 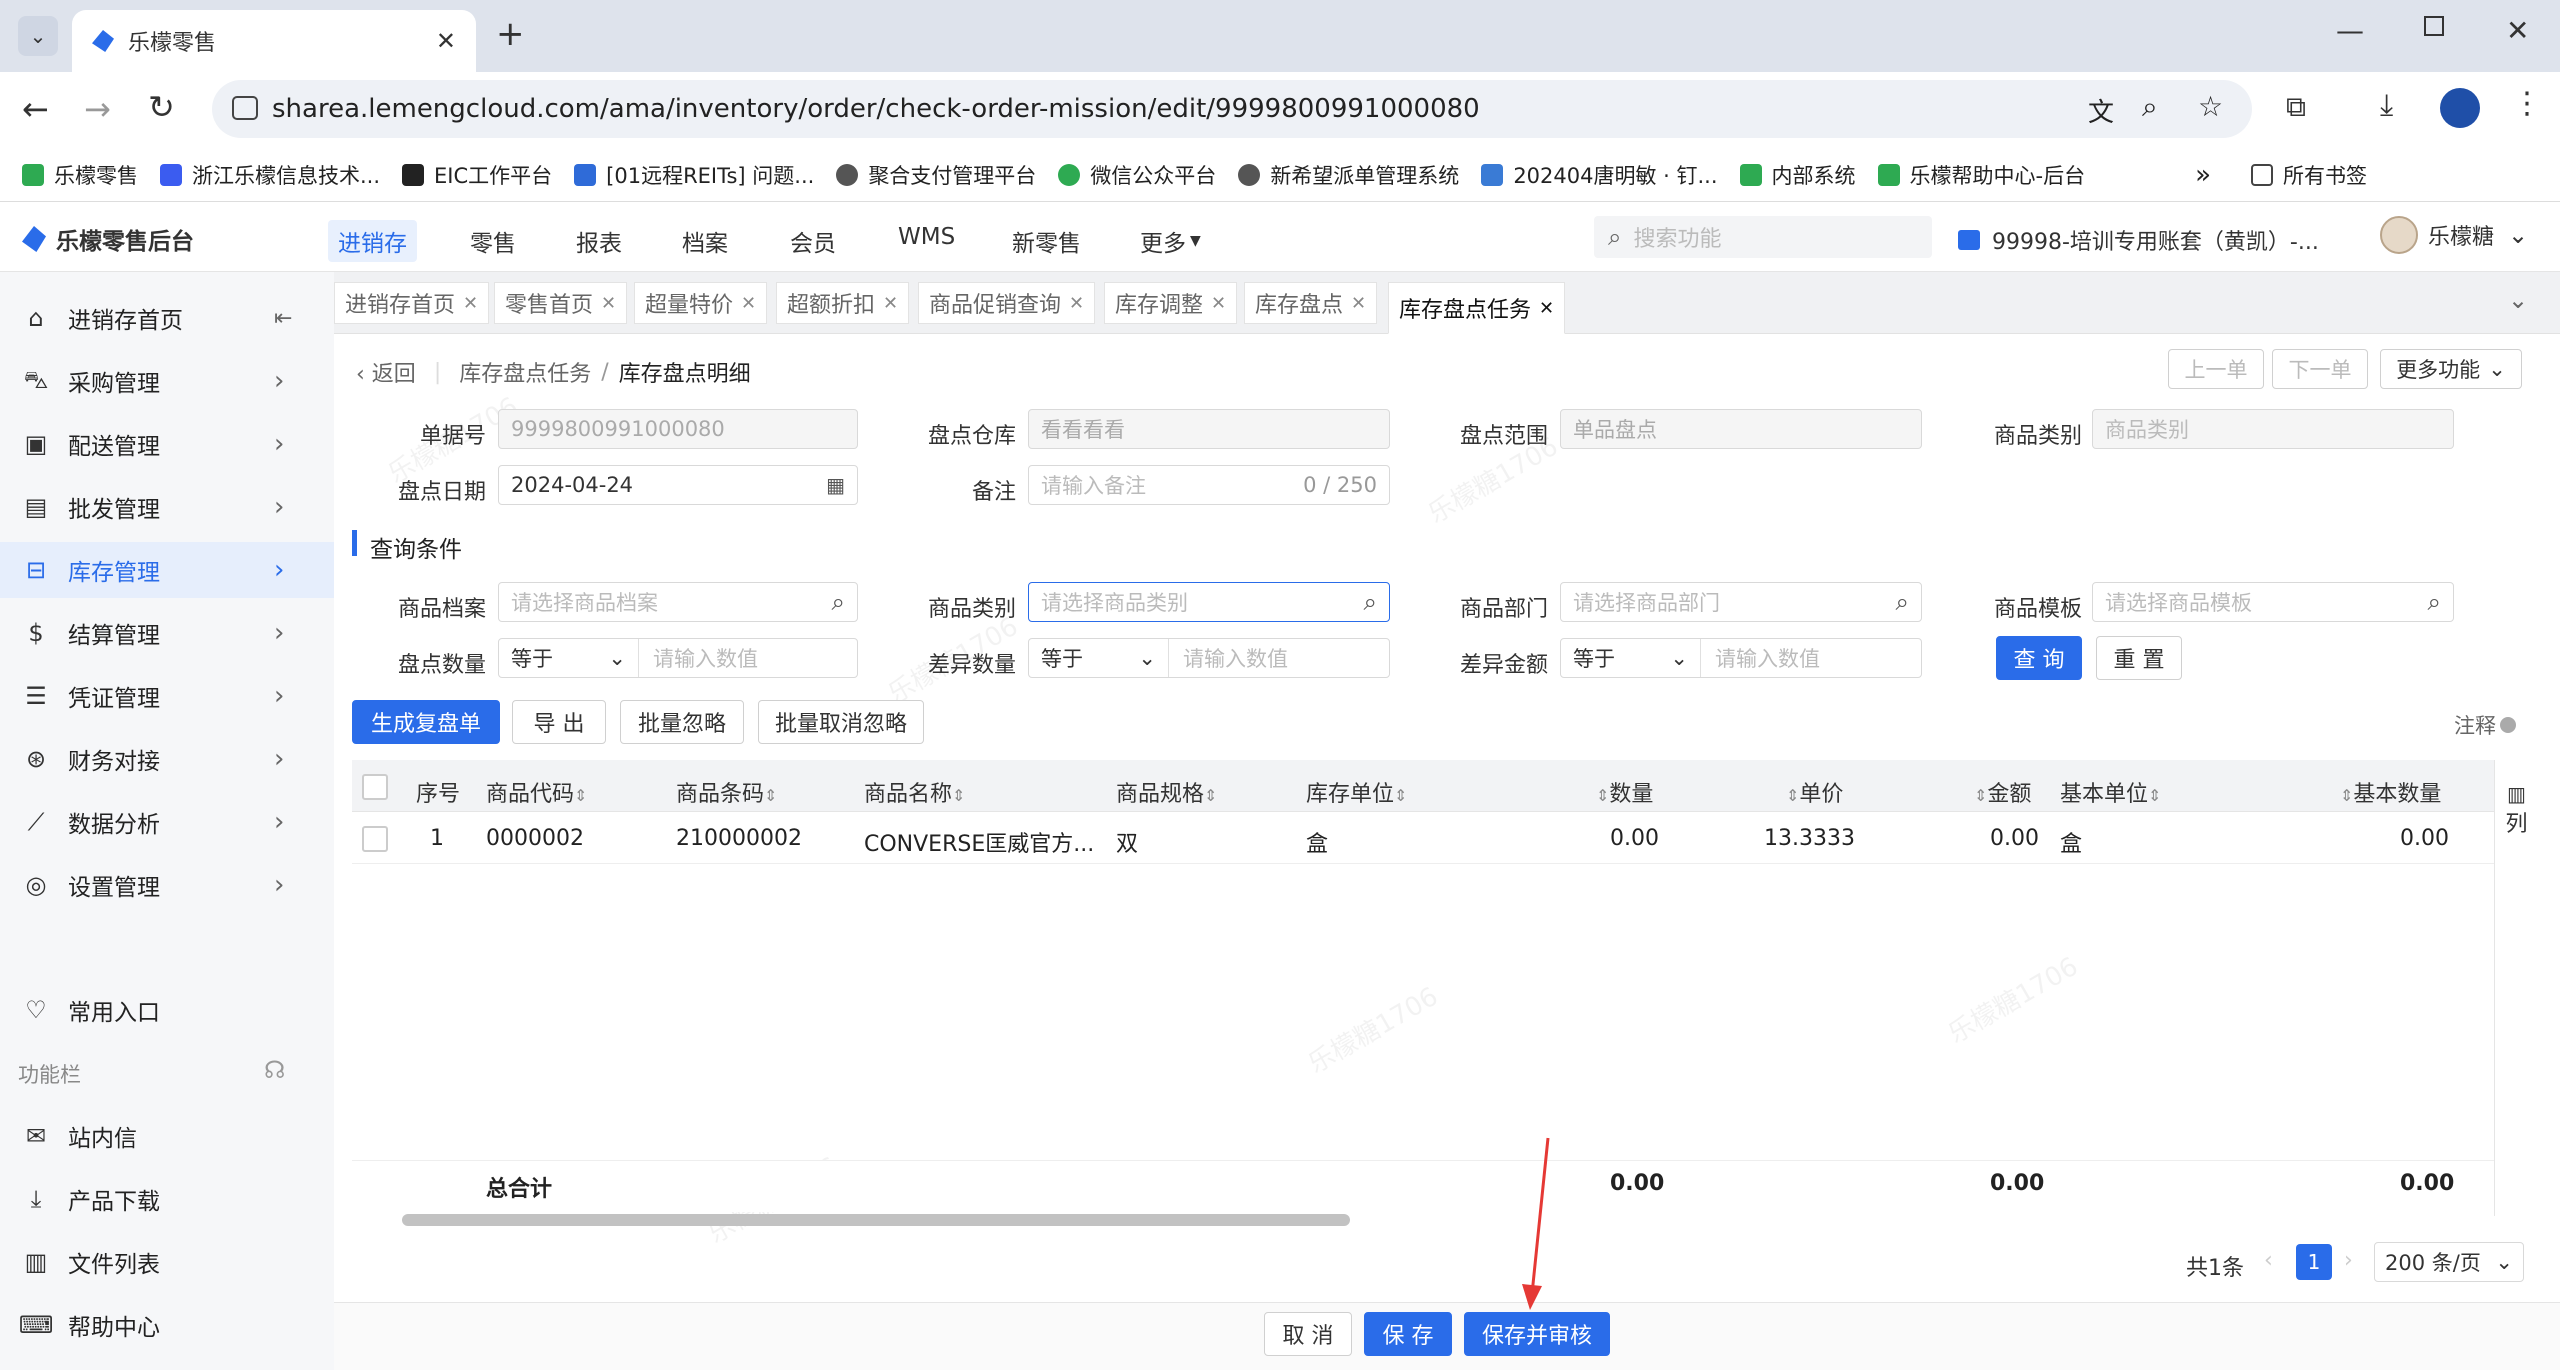 What do you see at coordinates (510, 34) in the screenshot?
I see `new-tab-icon: +` at bounding box center [510, 34].